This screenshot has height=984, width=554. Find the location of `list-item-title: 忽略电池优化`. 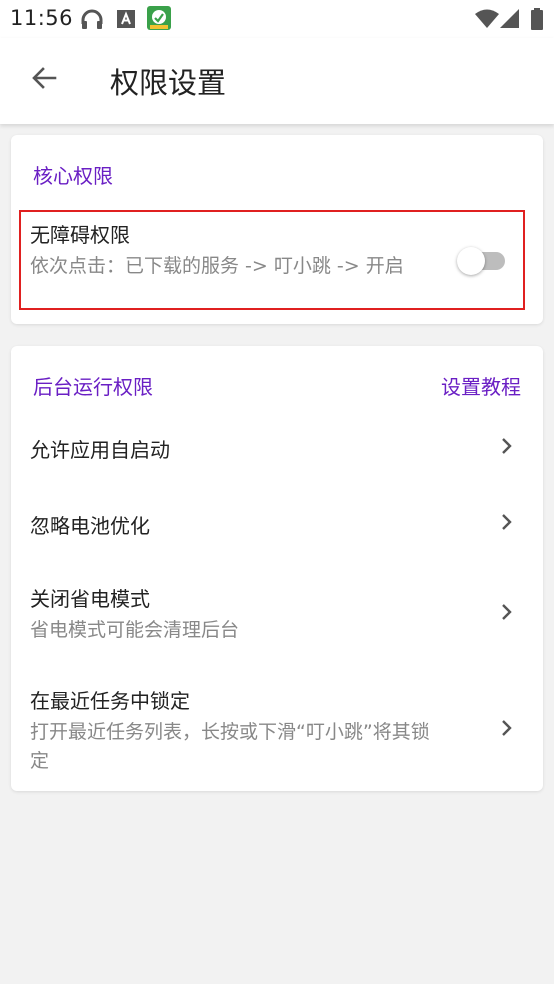

list-item-title: 忽略电池优化 is located at coordinates (90, 526).